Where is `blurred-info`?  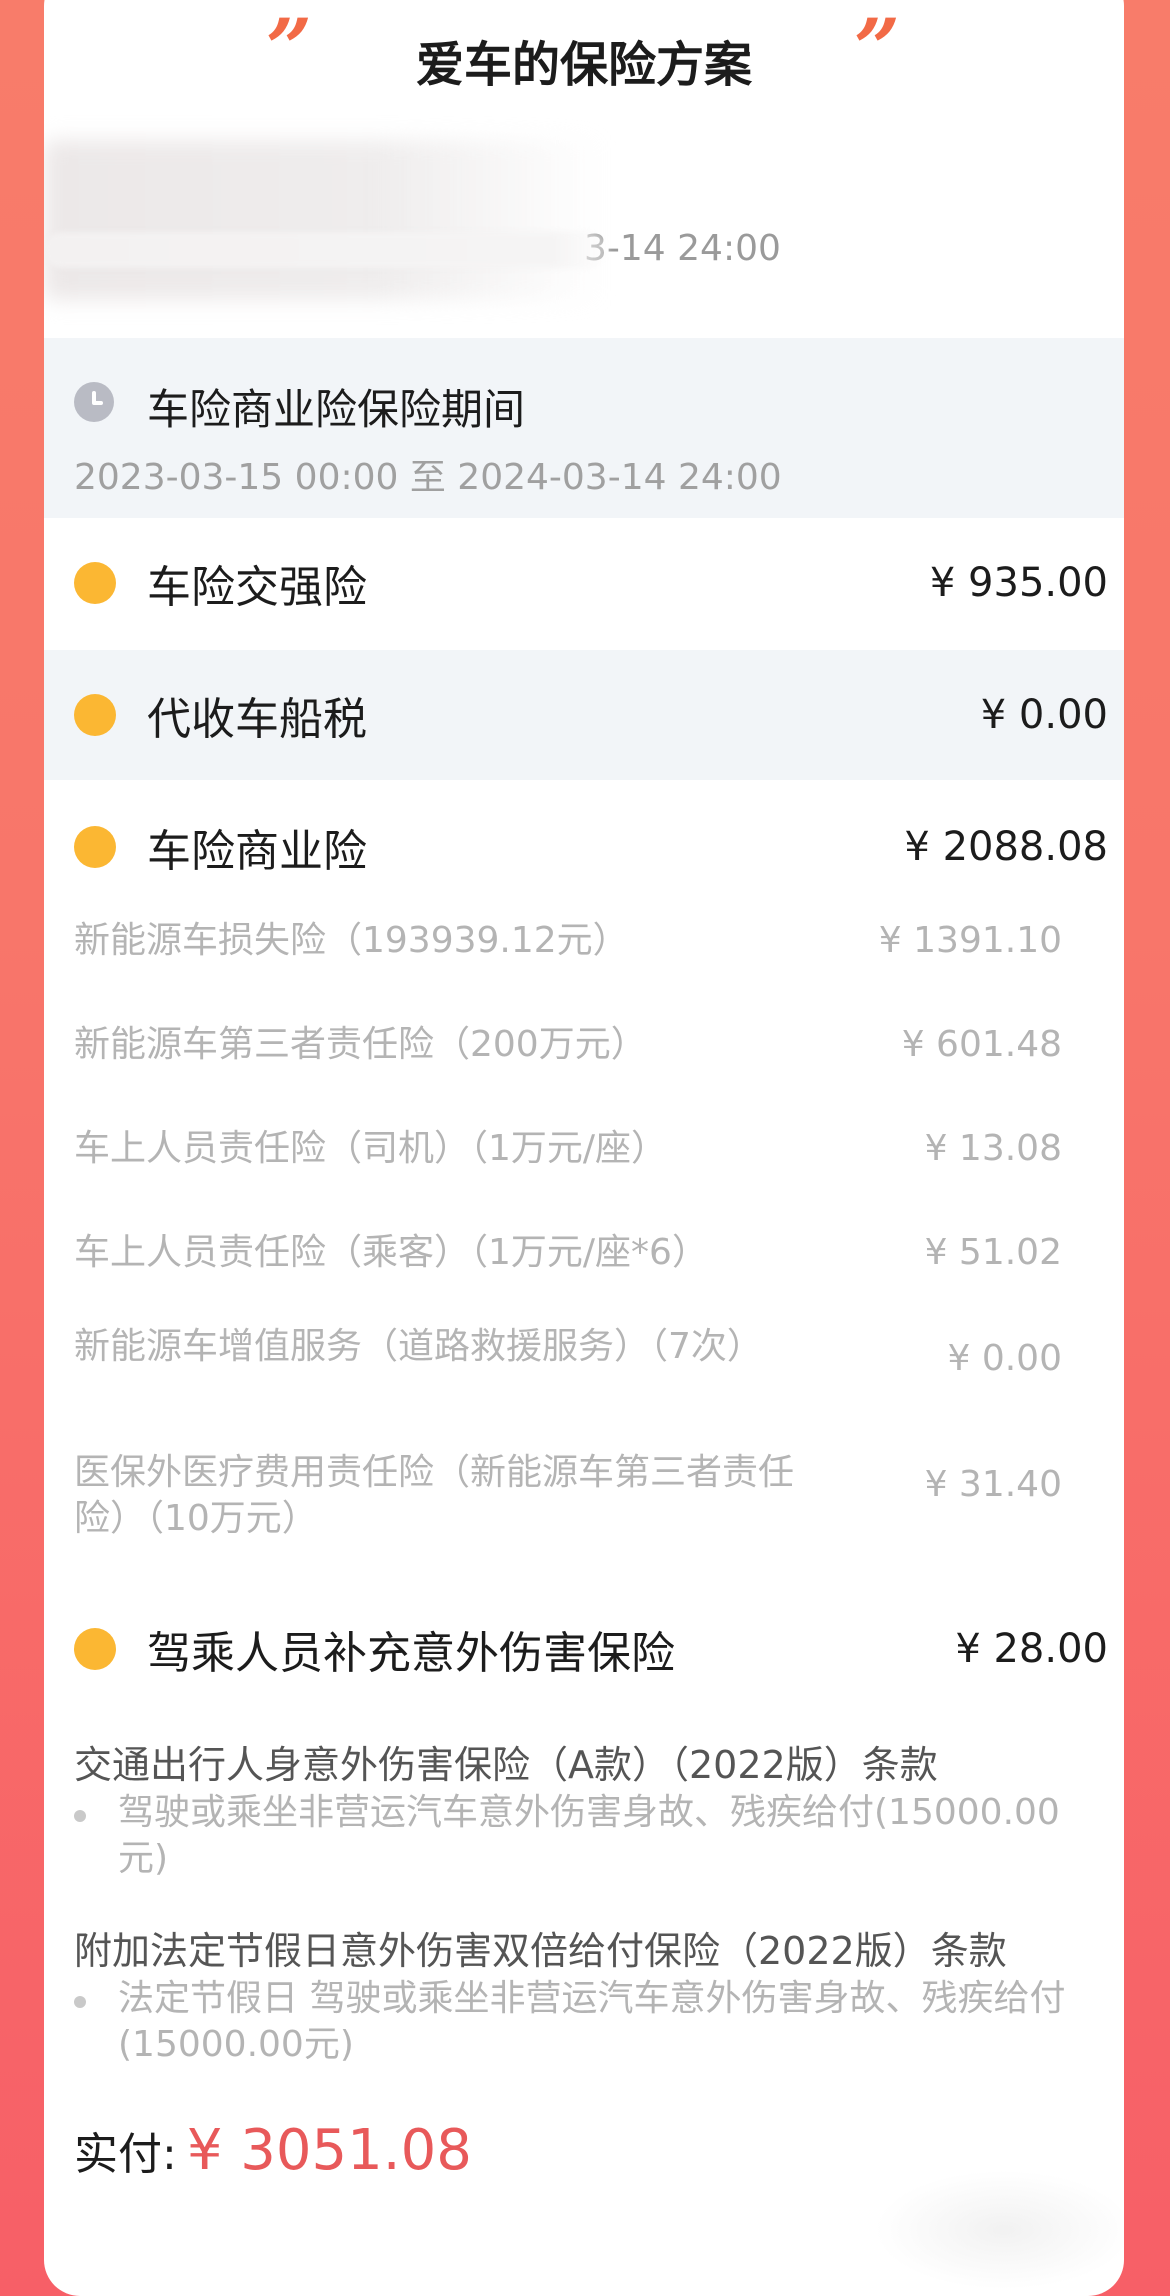
blurred-info is located at coordinates (324, 220).